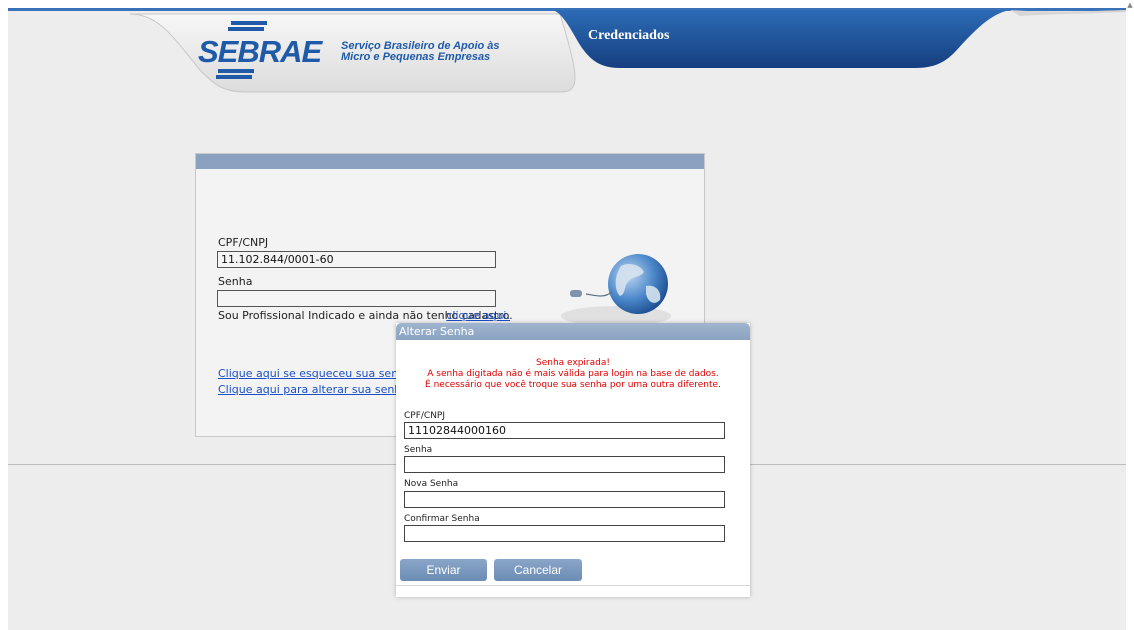  What do you see at coordinates (425, 416) in the screenshot?
I see `dialog-cpf-label: CPF/CNPJ` at bounding box center [425, 416].